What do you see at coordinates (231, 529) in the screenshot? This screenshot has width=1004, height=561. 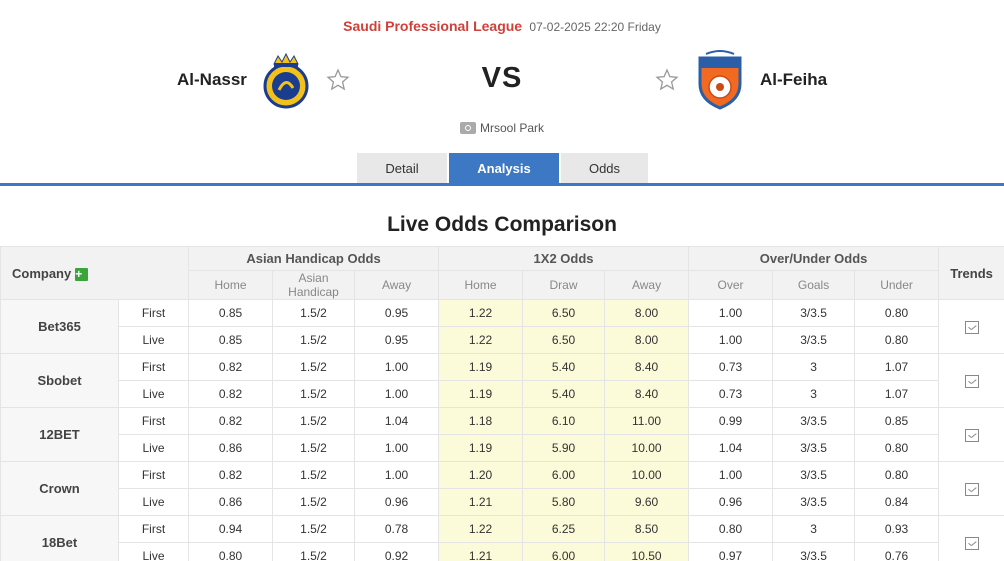 I see `ah-odds-cell: 0.94` at bounding box center [231, 529].